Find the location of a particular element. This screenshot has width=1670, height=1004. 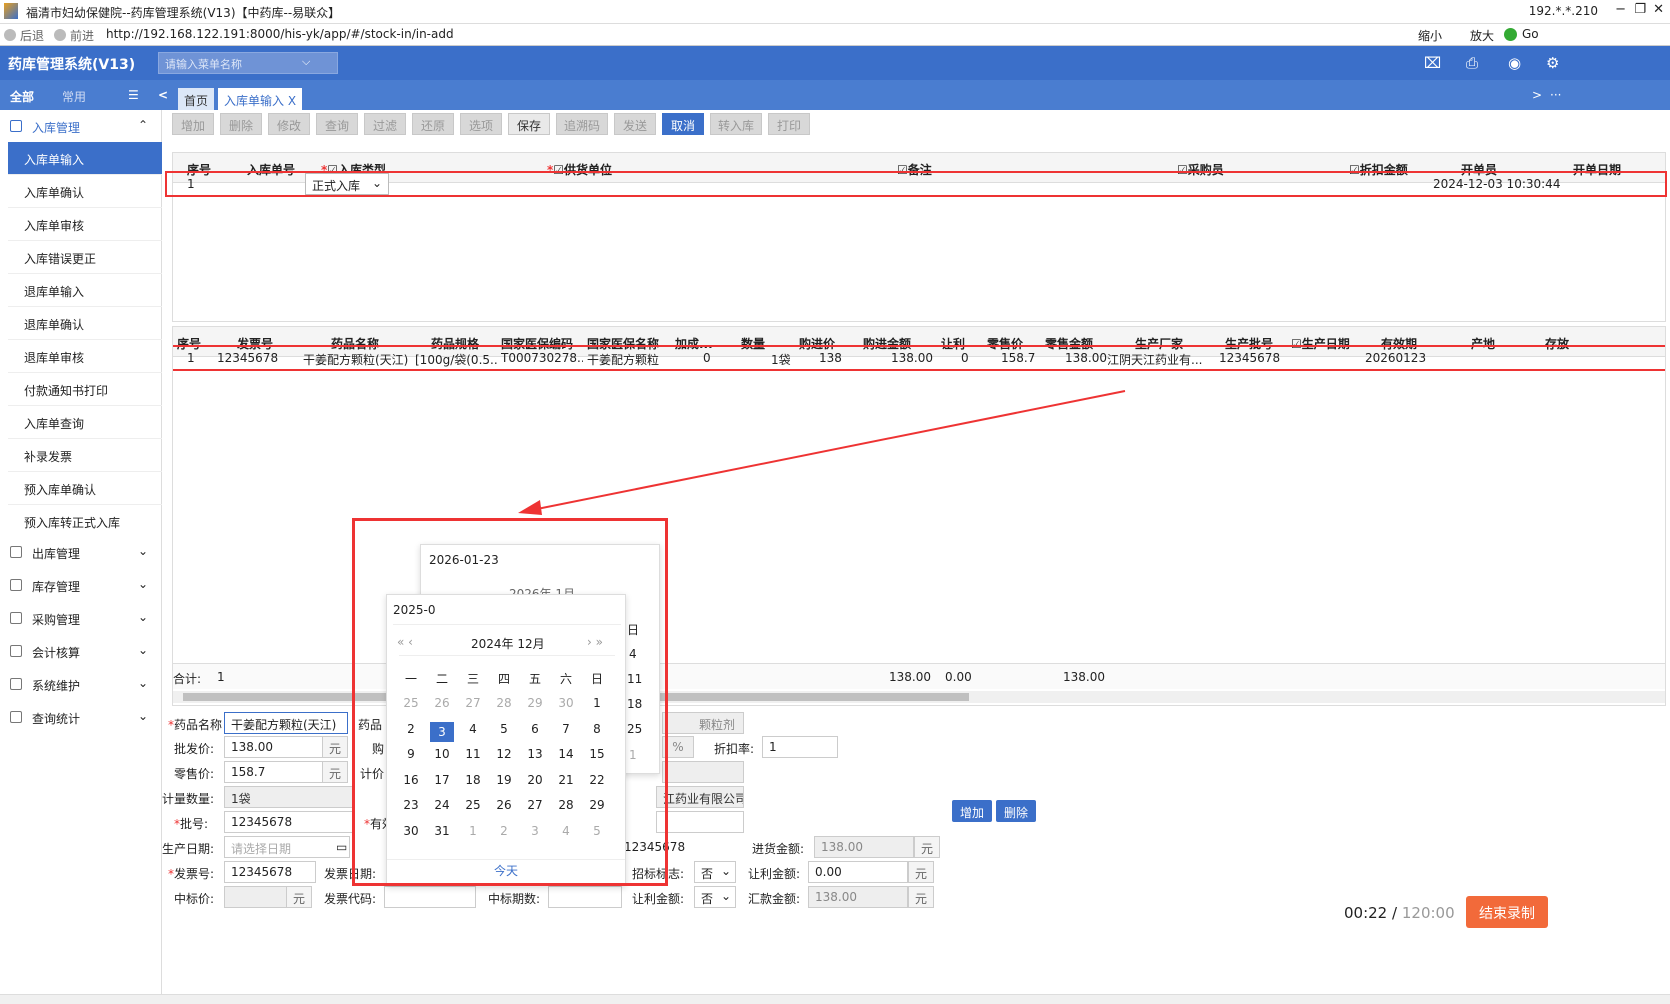

discount-rate-label: 折扣率: is located at coordinates (734, 749).